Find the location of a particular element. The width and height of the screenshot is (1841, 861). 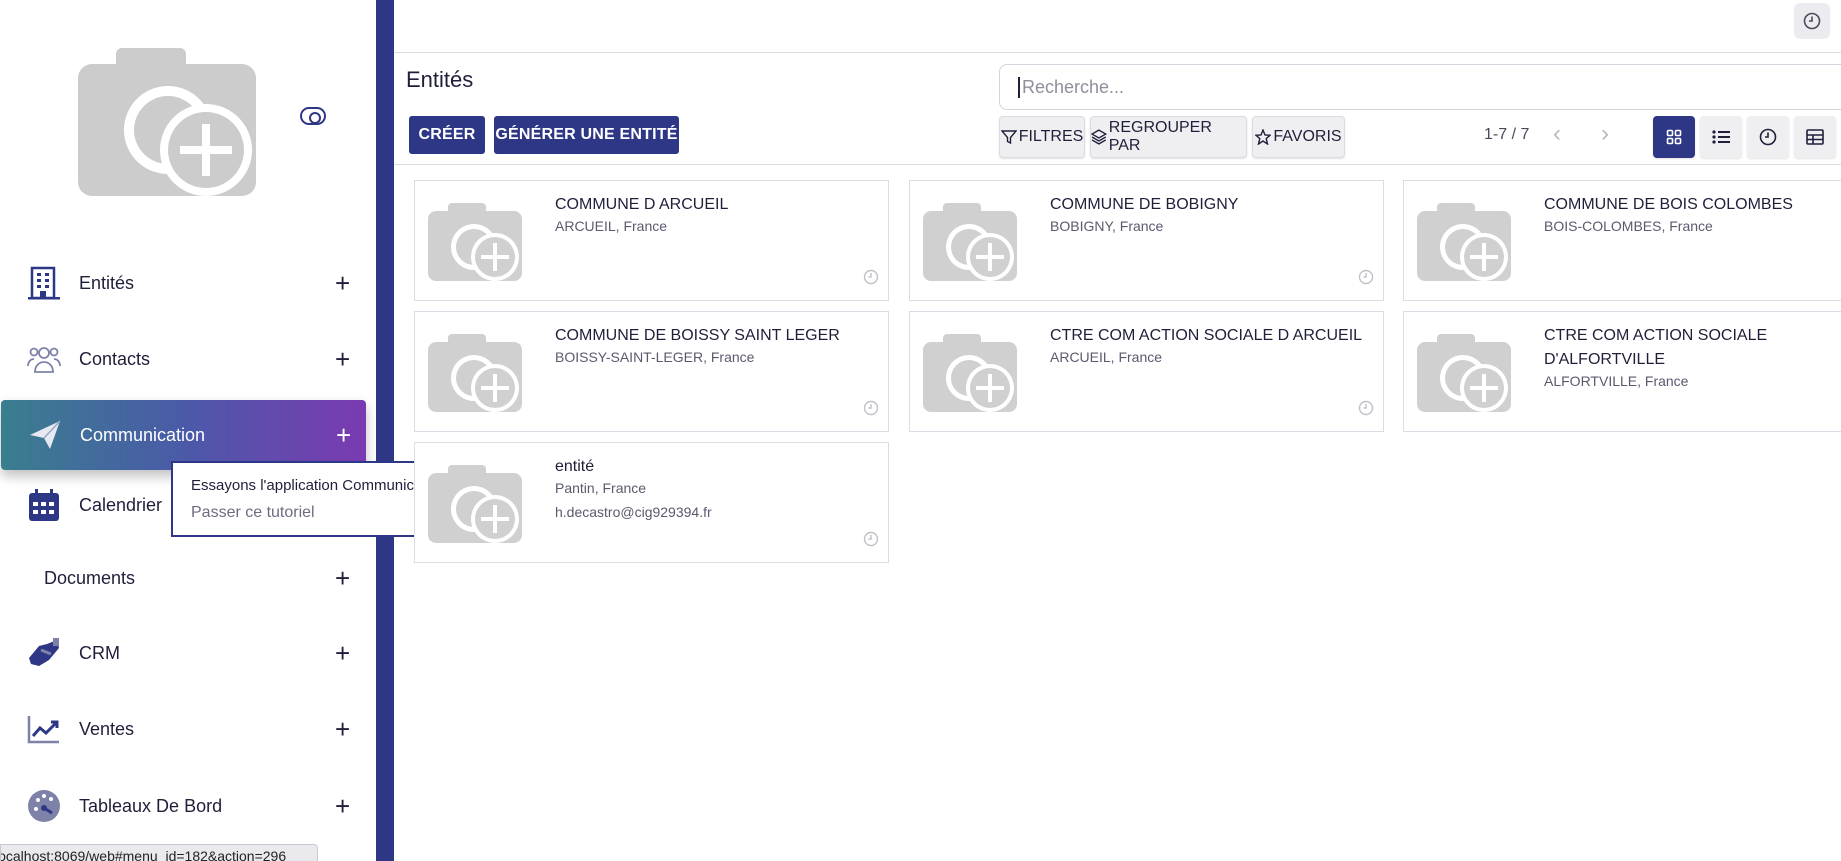

sidebar-item-documents: Documents + is located at coordinates (184, 578).